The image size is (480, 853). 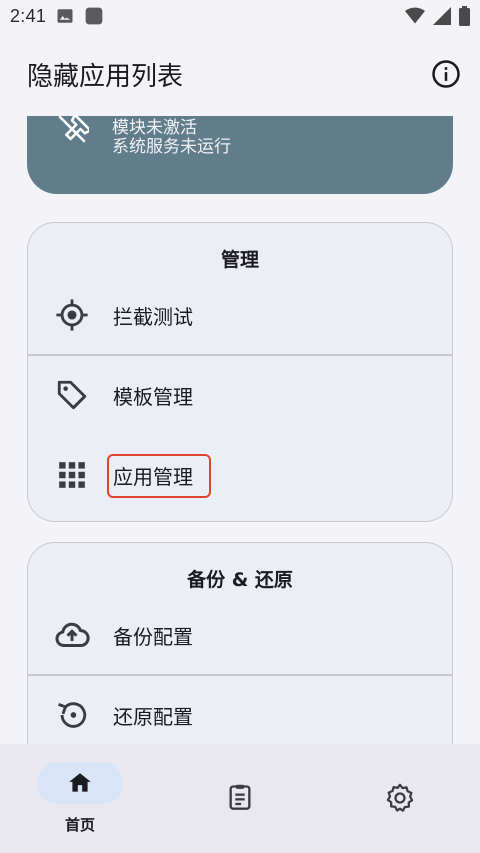 What do you see at coordinates (159, 476) in the screenshot?
I see `highlight-annotation` at bounding box center [159, 476].